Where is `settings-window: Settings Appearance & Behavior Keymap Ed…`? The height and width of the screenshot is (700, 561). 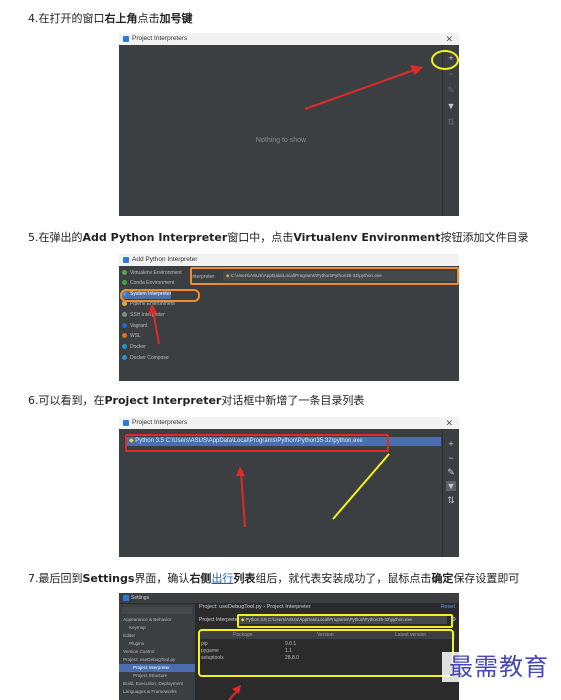 settings-window: Settings Appearance & Behavior Keymap Ed… is located at coordinates (289, 646).